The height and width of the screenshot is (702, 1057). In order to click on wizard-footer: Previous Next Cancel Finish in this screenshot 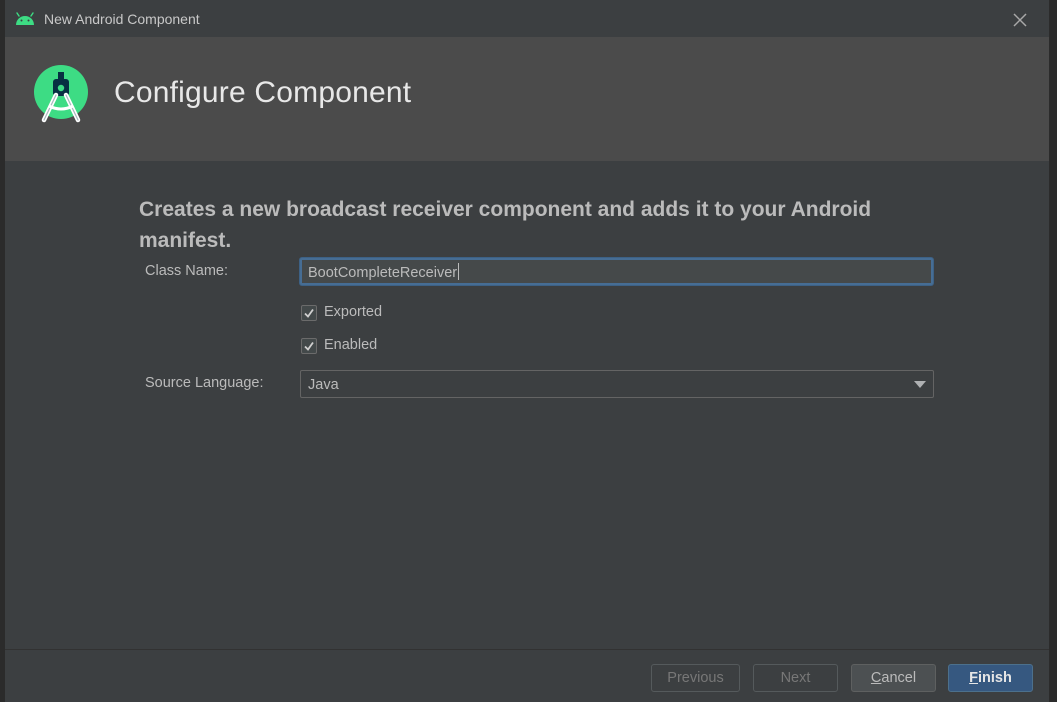, I will do `click(527, 676)`.